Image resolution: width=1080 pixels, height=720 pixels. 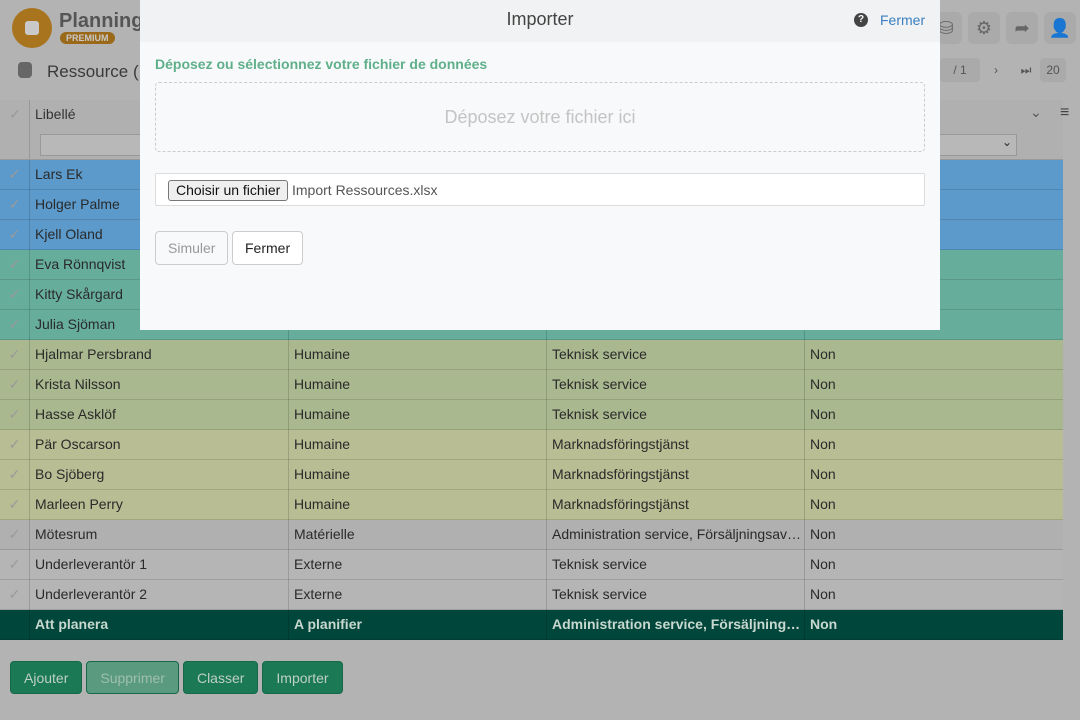 I want to click on next-page-button: ›, so click(x=996, y=70).